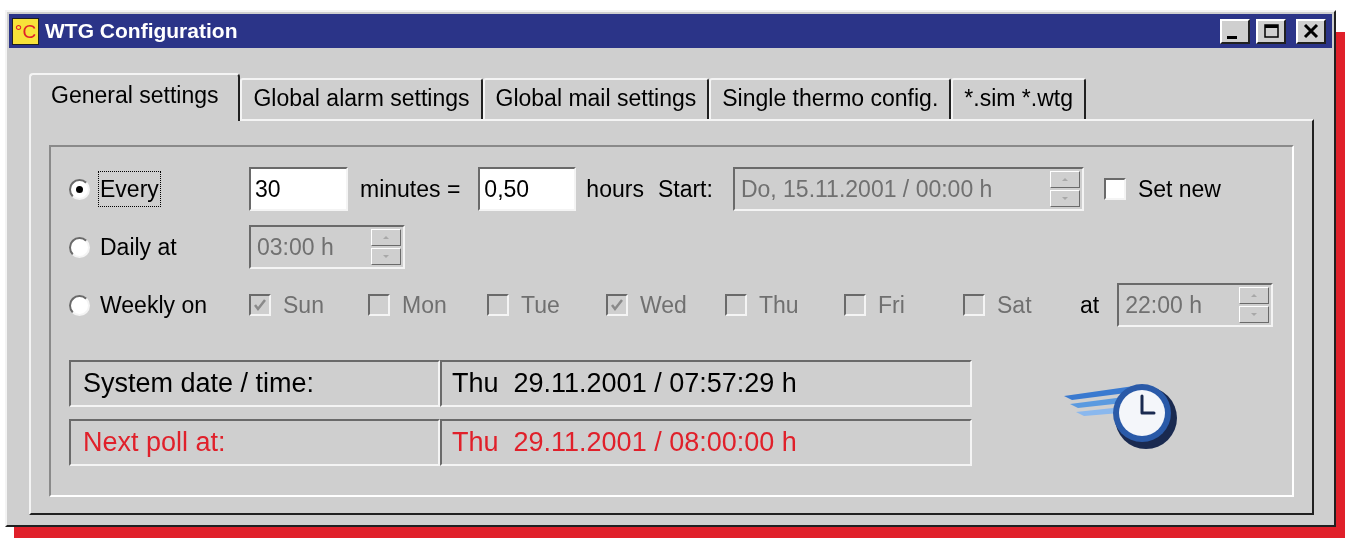 The height and width of the screenshot is (538, 1345). I want to click on maximize-icon, so click(1271, 31).